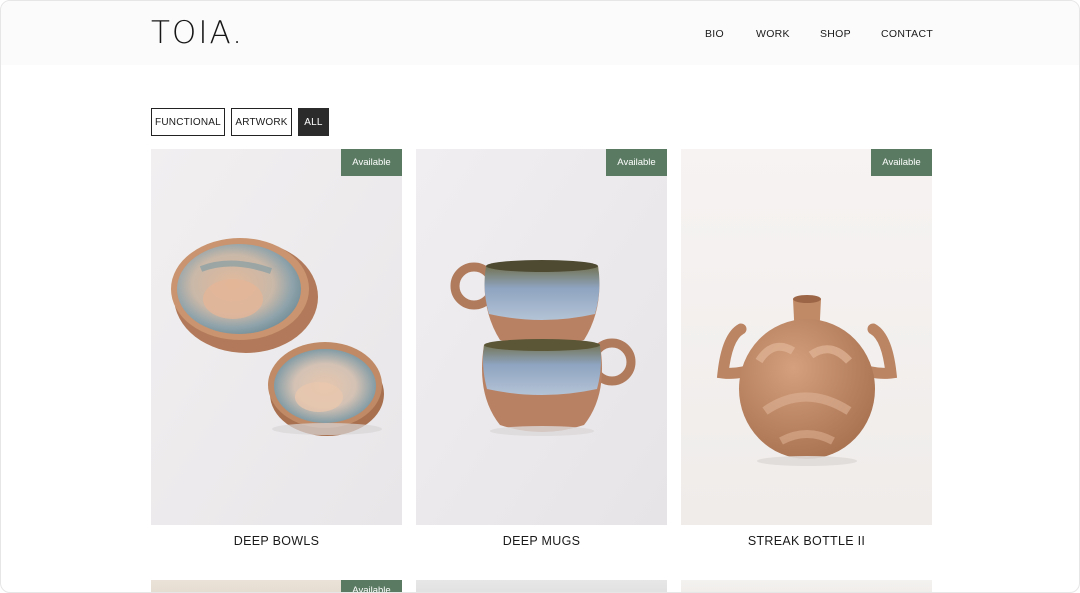  What do you see at coordinates (261, 122) in the screenshot?
I see `filter-artwork-button: ARTWORK` at bounding box center [261, 122].